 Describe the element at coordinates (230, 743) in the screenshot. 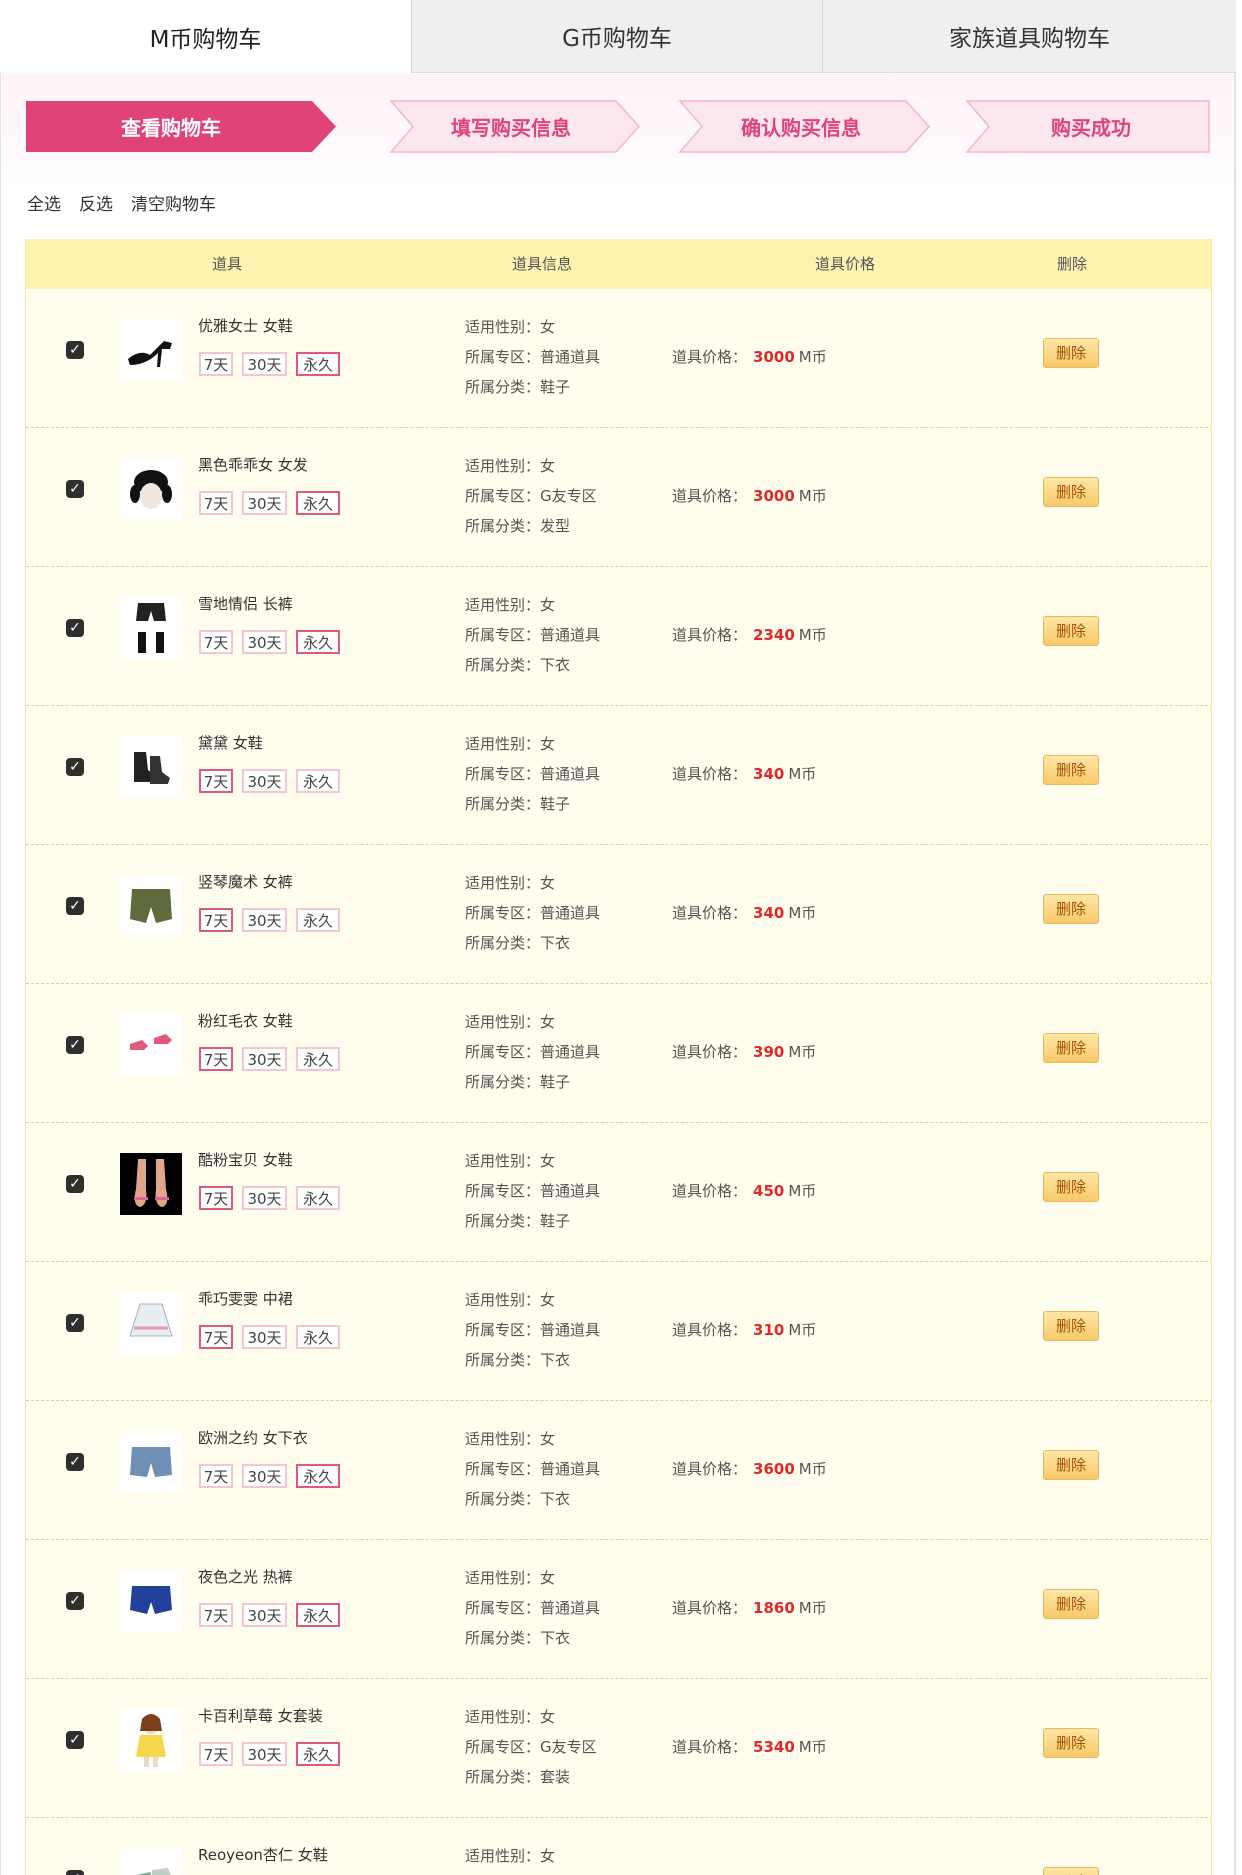

I see `item-name: 黛黛 女鞋` at that location.